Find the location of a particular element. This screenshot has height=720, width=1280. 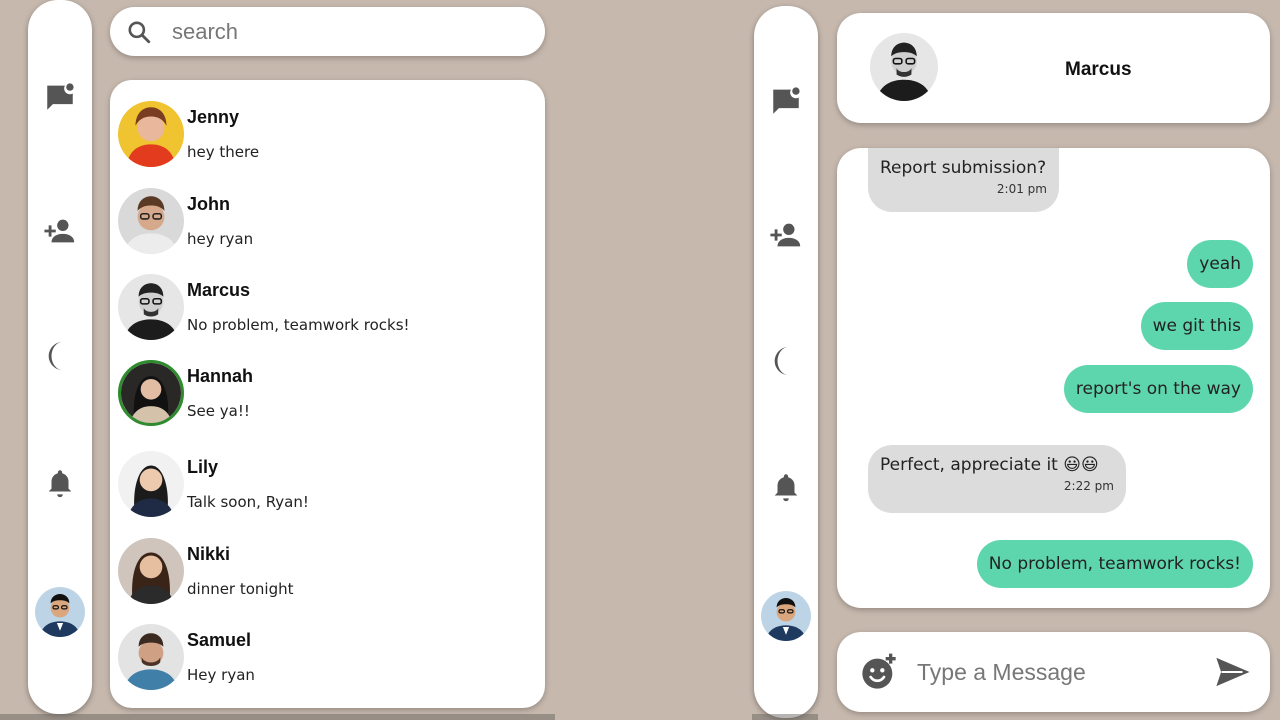

chat-name: Lily is located at coordinates (203, 467).